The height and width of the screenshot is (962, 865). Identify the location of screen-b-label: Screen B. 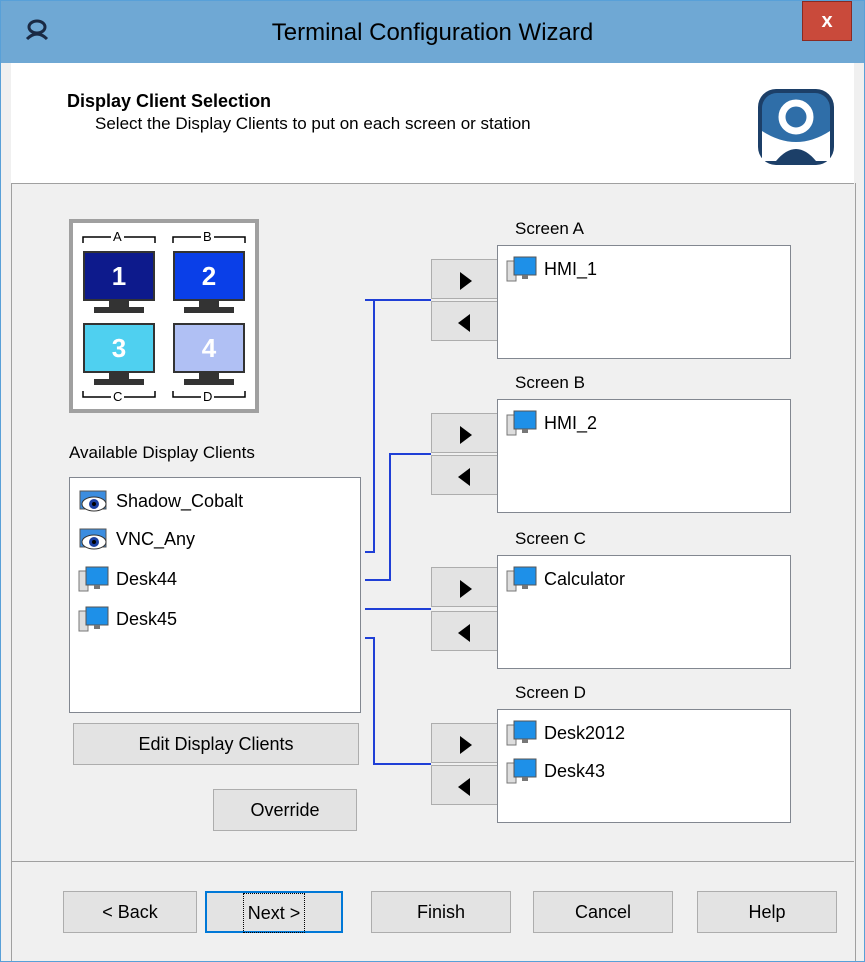
(550, 382).